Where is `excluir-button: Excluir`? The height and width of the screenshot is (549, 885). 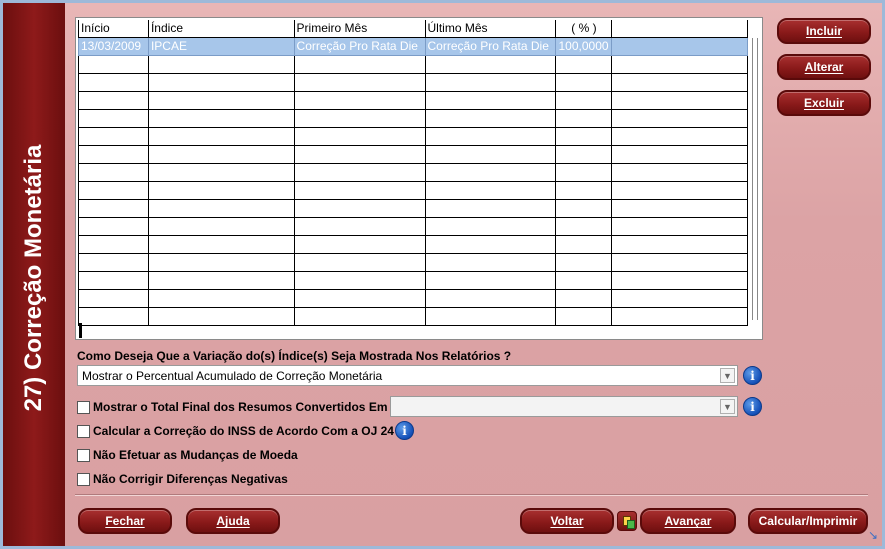
excluir-button: Excluir is located at coordinates (824, 103).